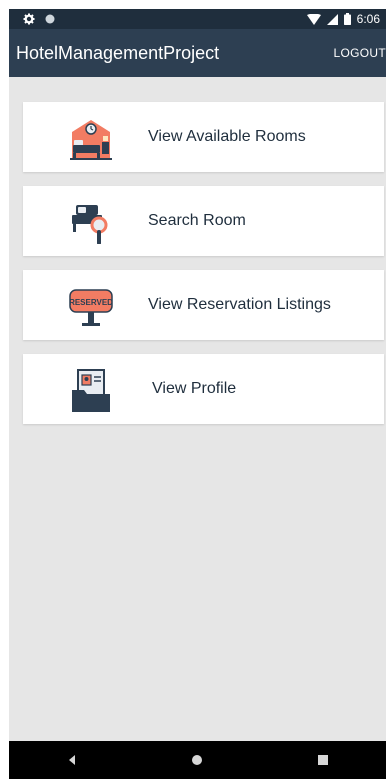 Image resolution: width=388 pixels, height=779 pixels. I want to click on view-reservation-listings-button: RESERVED View Reservation Listings, so click(203, 305).